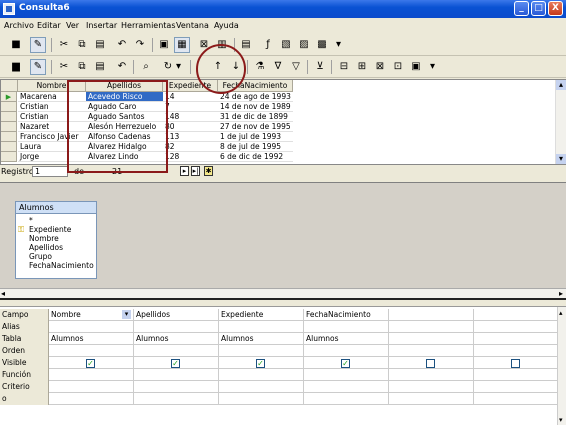  Describe the element at coordinates (296, 67) in the screenshot. I see `apply-filter-icon: ▽` at that location.